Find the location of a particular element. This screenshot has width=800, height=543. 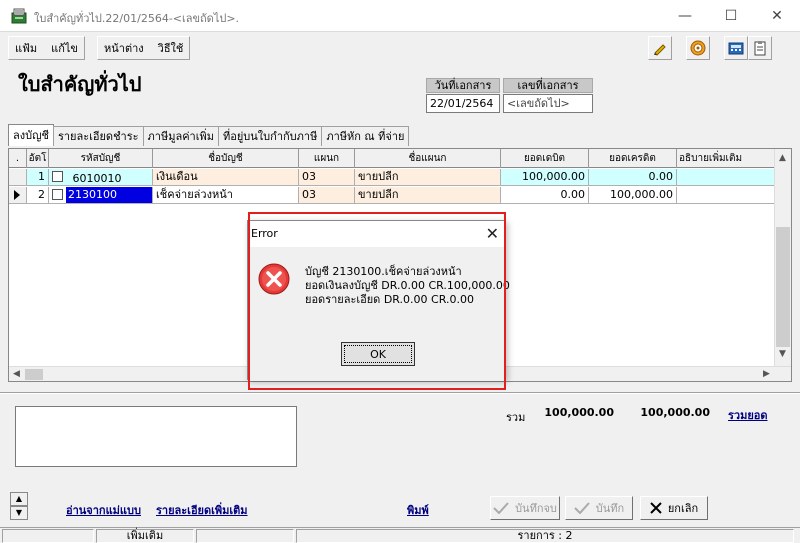

row-checkbox-cell: 2130100 is located at coordinates (101, 195).